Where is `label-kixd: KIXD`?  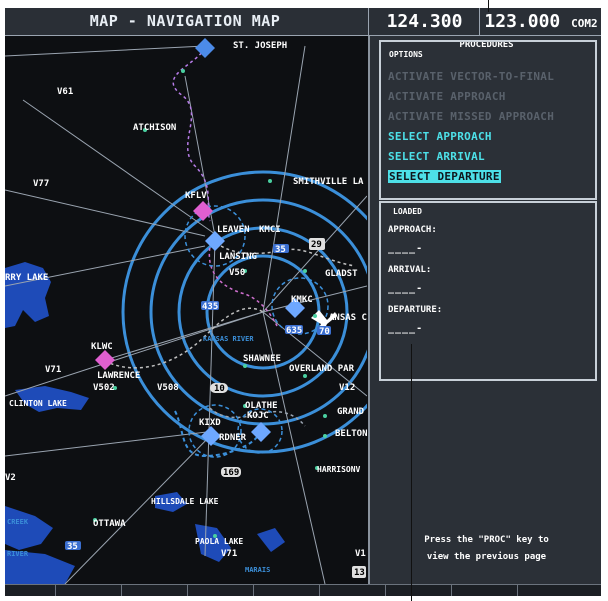 label-kixd: KIXD is located at coordinates (210, 423).